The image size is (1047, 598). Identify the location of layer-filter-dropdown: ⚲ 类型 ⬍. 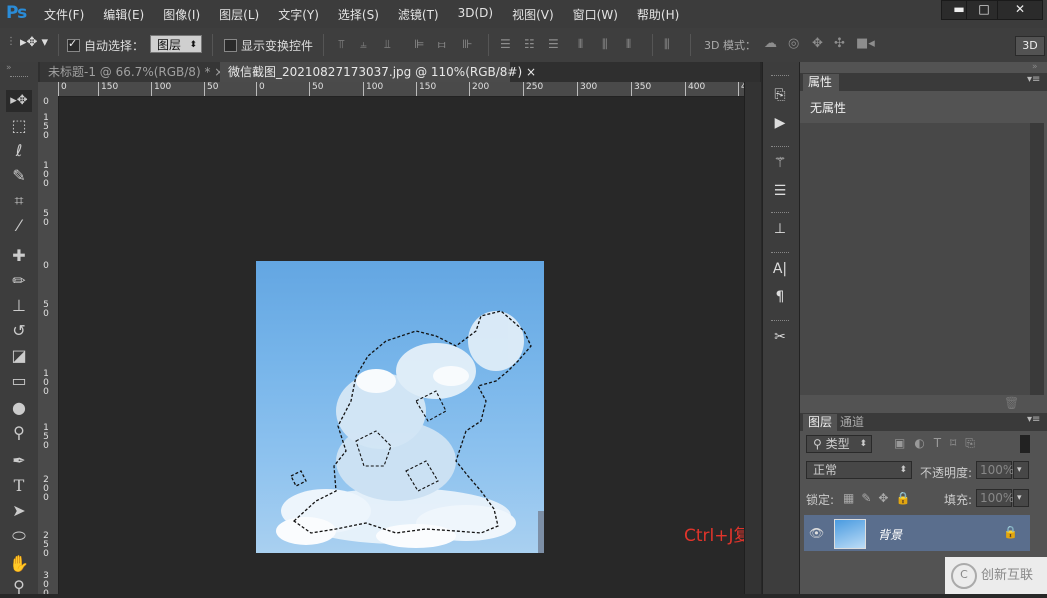
(839, 444).